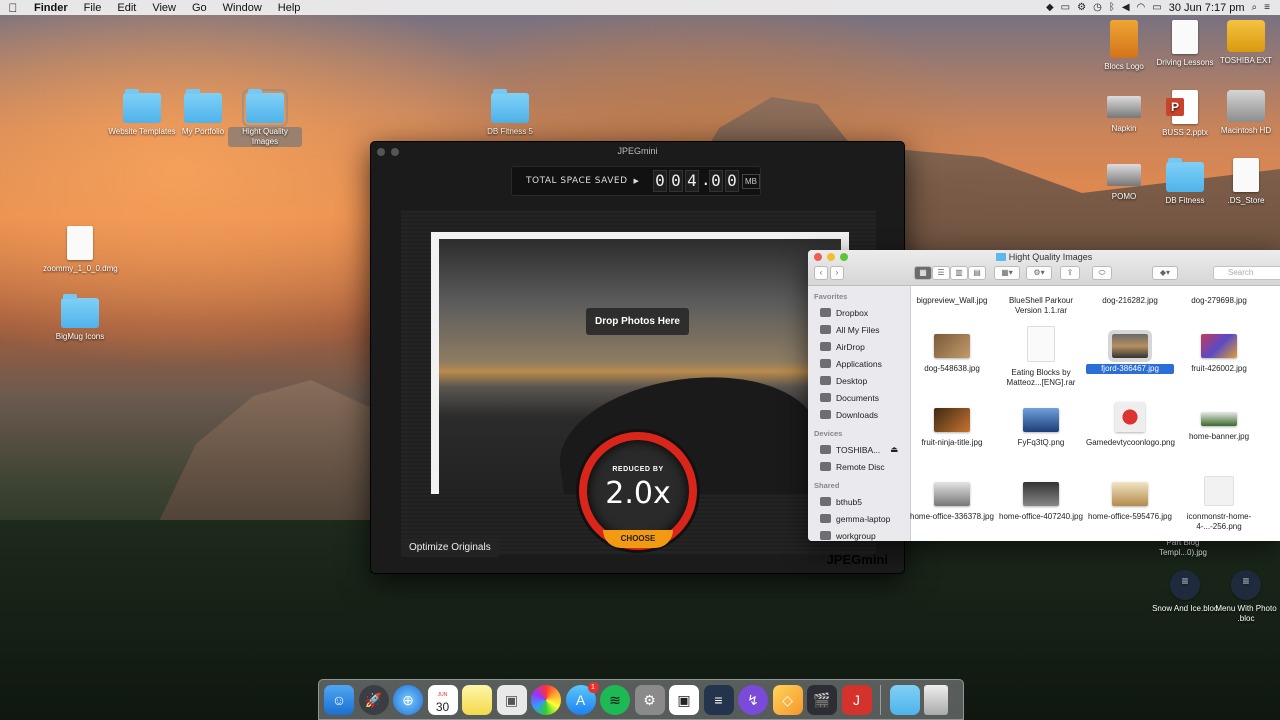  Describe the element at coordinates (1165, 273) in the screenshot. I see `dropbox-button: ◆▾` at that location.